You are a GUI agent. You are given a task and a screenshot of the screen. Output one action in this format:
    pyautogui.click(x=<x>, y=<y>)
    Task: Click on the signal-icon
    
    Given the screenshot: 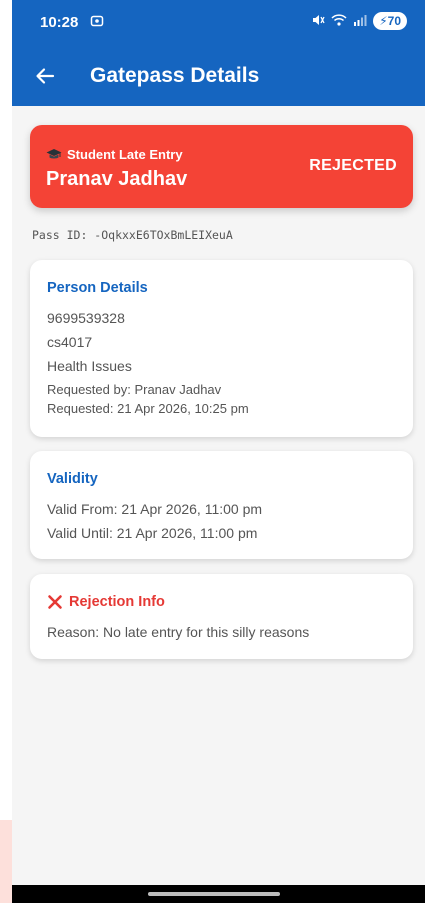 What is the action you would take?
    pyautogui.click(x=360, y=21)
    